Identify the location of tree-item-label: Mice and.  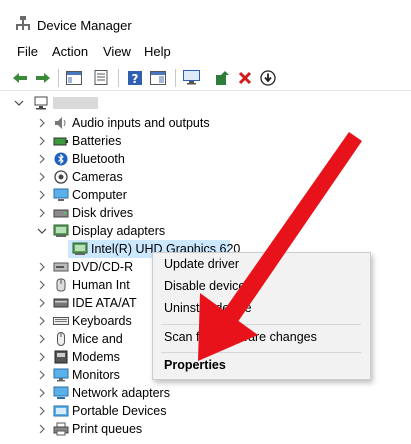
(97, 339).